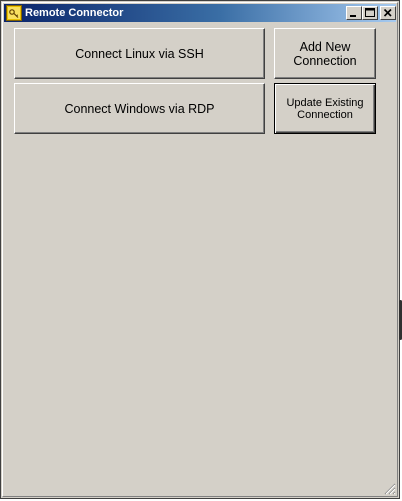  I want to click on resize-grip-icon, so click(389, 488).